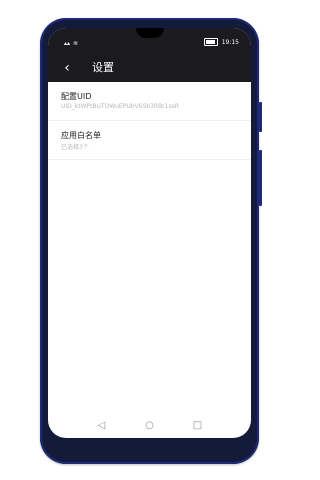  Describe the element at coordinates (149, 41) in the screenshot. I see `status-bar: ▴▴ ≋ 19:15` at that location.